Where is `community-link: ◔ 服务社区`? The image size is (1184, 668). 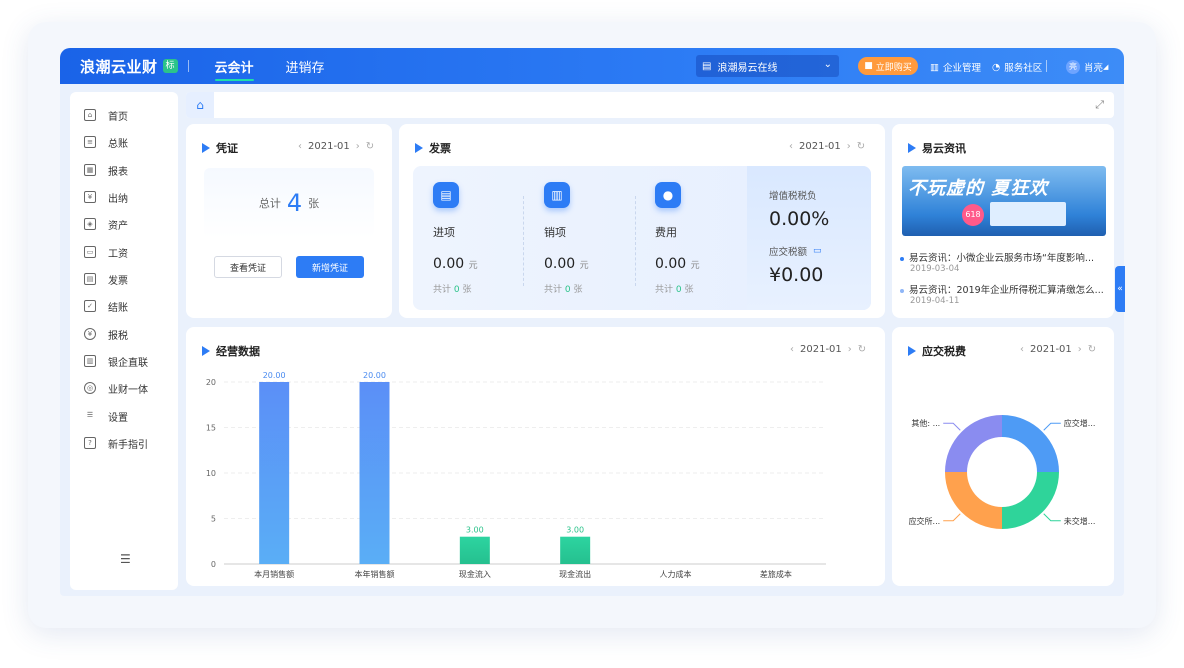 community-link: ◔ 服务社区 is located at coordinates (1017, 67).